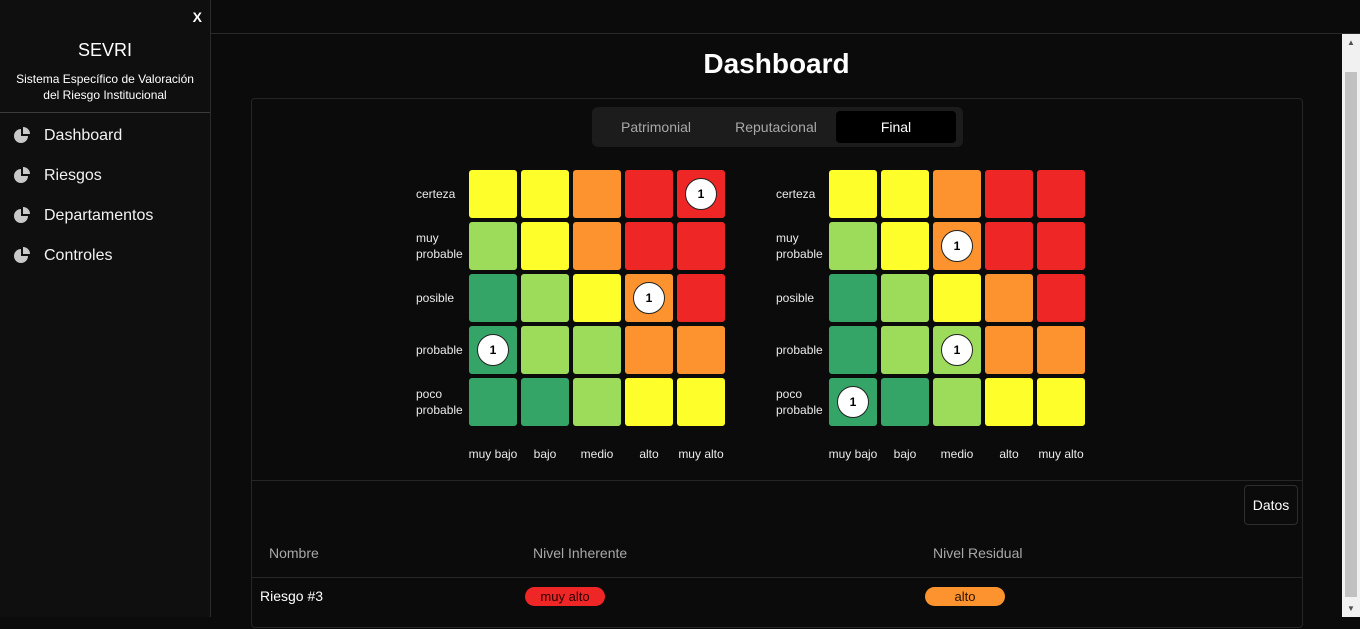 The height and width of the screenshot is (629, 1360). What do you see at coordinates (78, 255) in the screenshot?
I see `sidebar-item-label: Controles` at bounding box center [78, 255].